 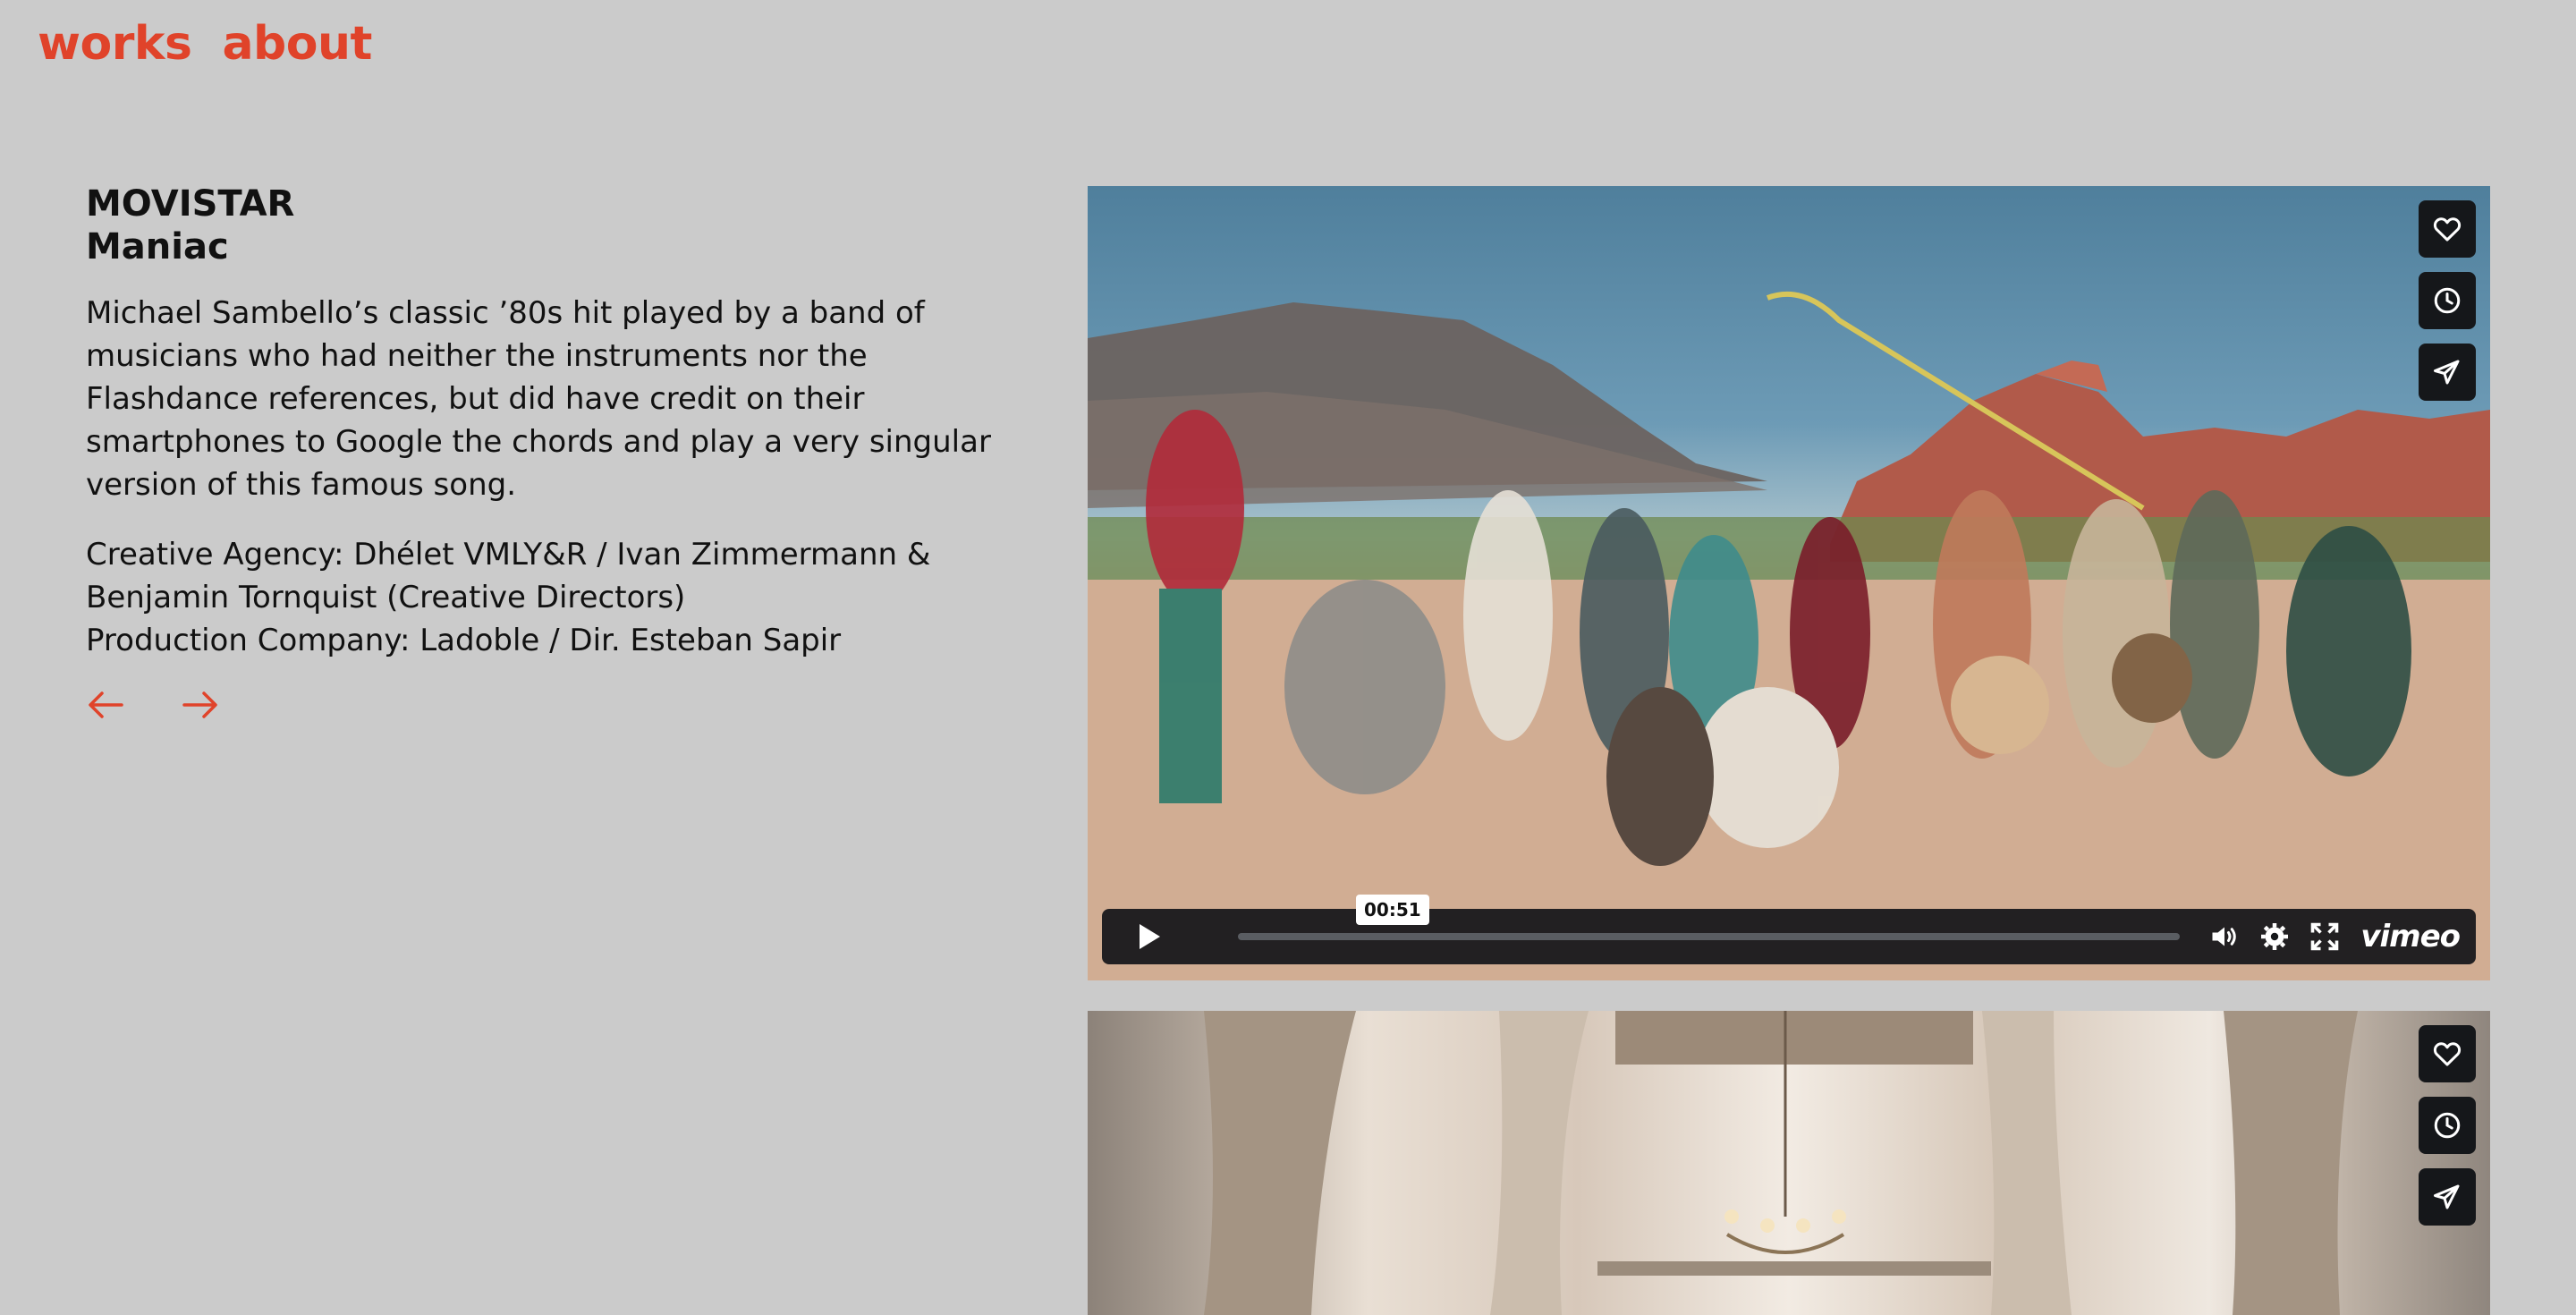 What do you see at coordinates (1781, 1163) in the screenshot?
I see `video-scene` at bounding box center [1781, 1163].